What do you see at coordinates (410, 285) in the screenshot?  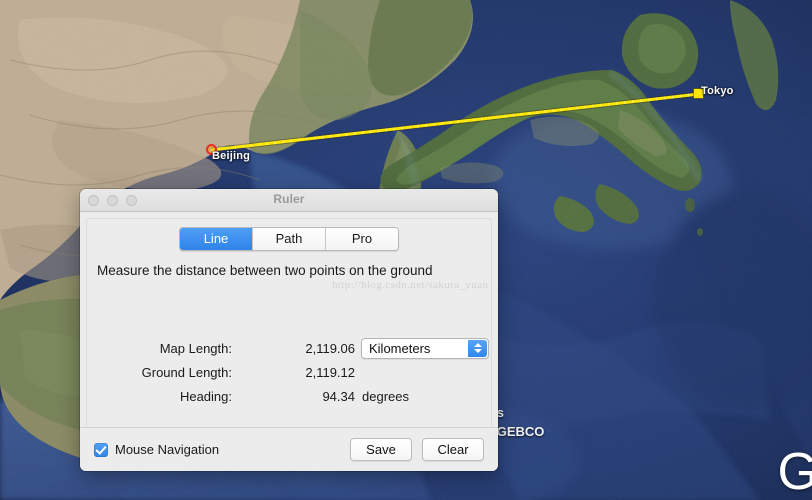 I see `watermark-text: http://blog.csdn.net/sakura_yuan` at bounding box center [410, 285].